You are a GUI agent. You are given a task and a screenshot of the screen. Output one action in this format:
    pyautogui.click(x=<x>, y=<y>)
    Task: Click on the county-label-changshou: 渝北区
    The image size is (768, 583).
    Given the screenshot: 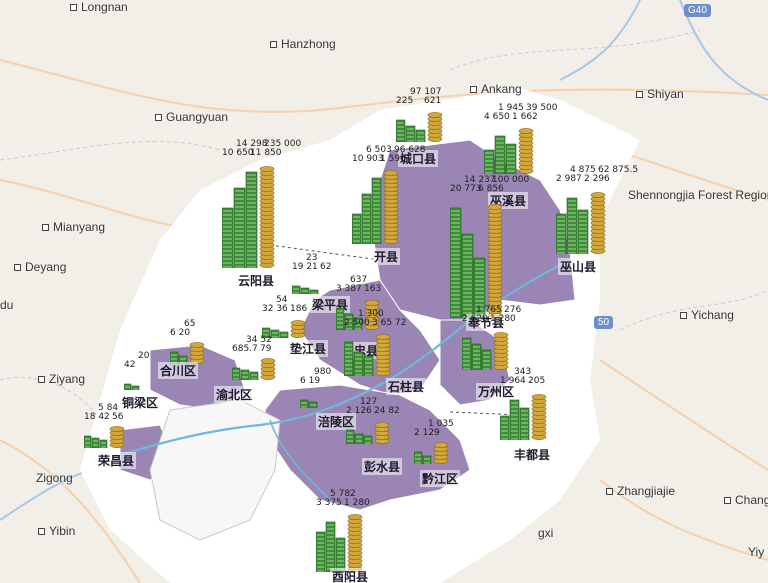 What is the action you would take?
    pyautogui.click(x=234, y=394)
    